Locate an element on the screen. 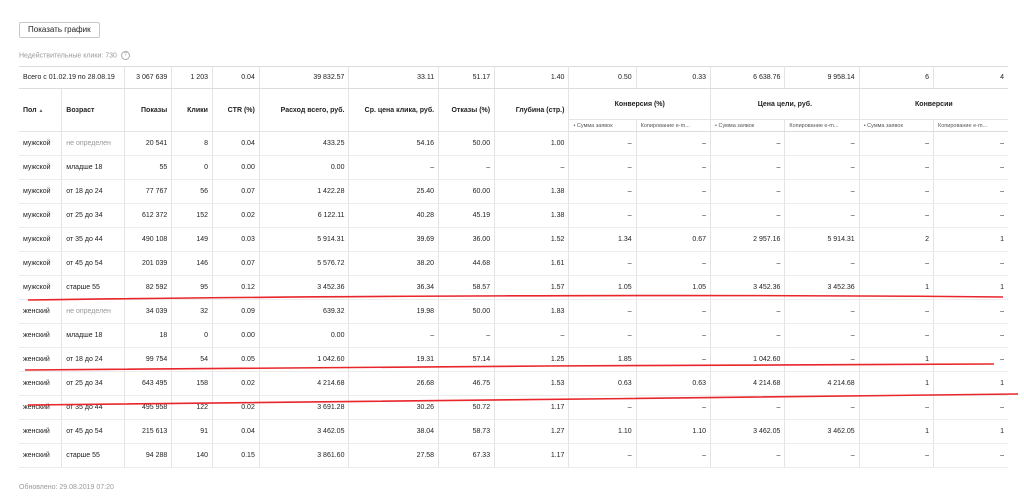 This screenshot has height=499, width=1024. total-cell: 0.50 is located at coordinates (602, 77).